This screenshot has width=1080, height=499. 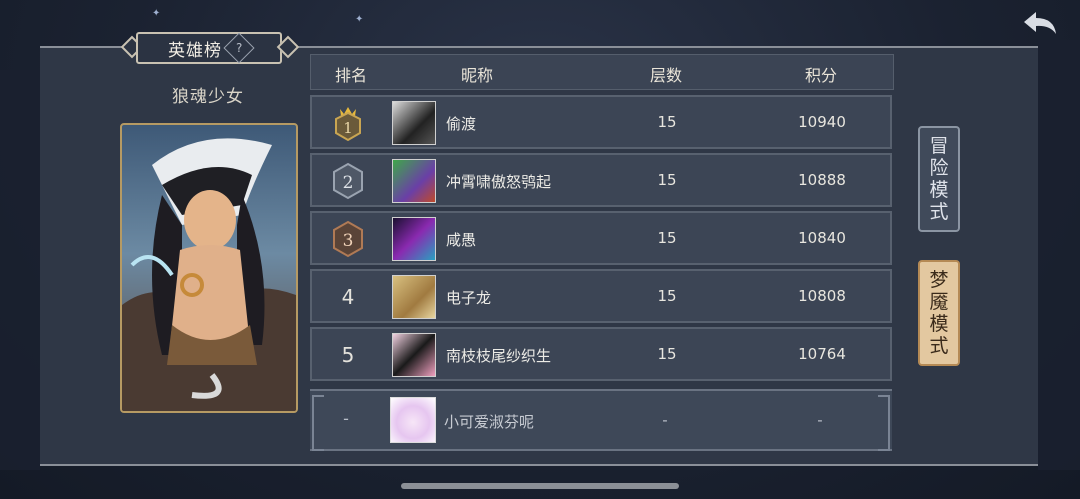 What do you see at coordinates (476, 75) in the screenshot?
I see `column-header-nickname: 昵称` at bounding box center [476, 75].